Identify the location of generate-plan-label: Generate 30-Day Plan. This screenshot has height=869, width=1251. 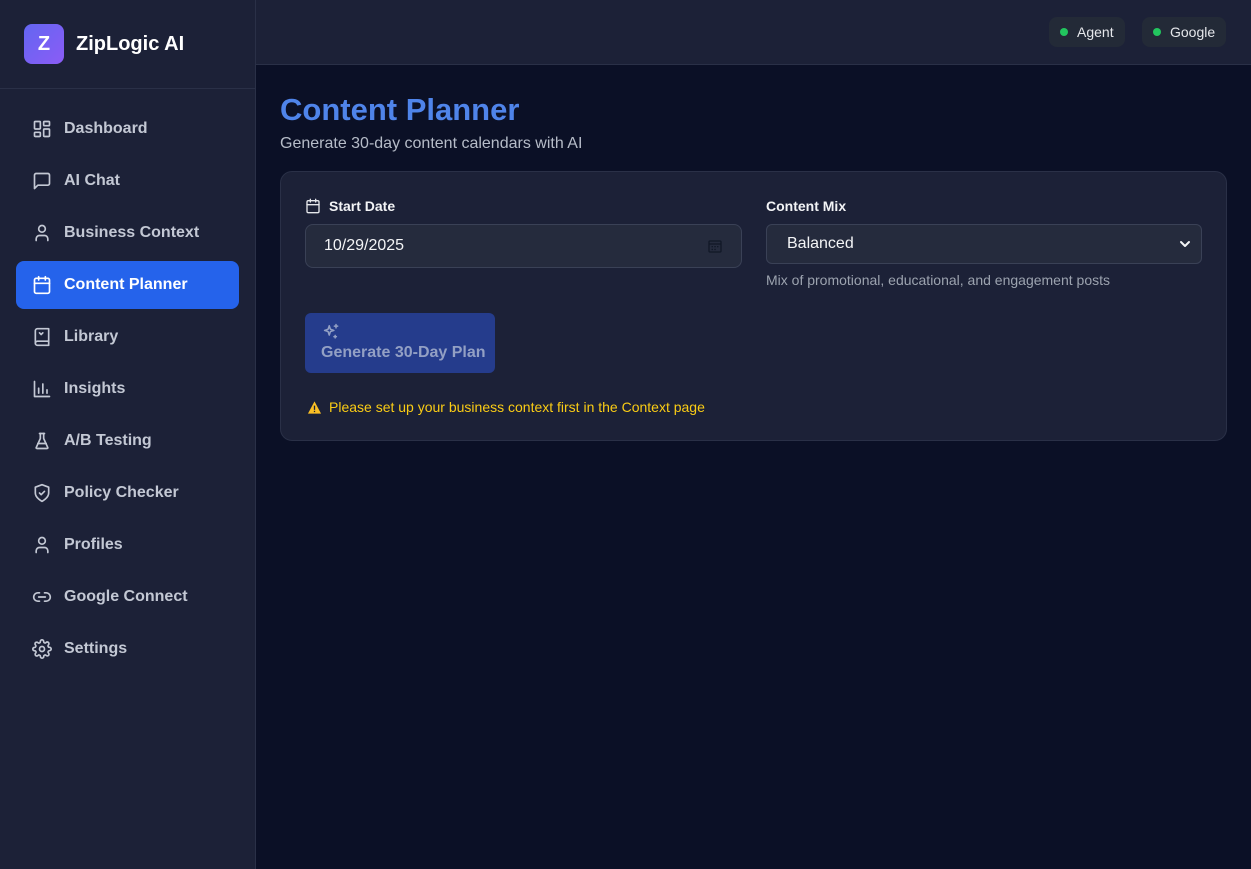
(403, 352).